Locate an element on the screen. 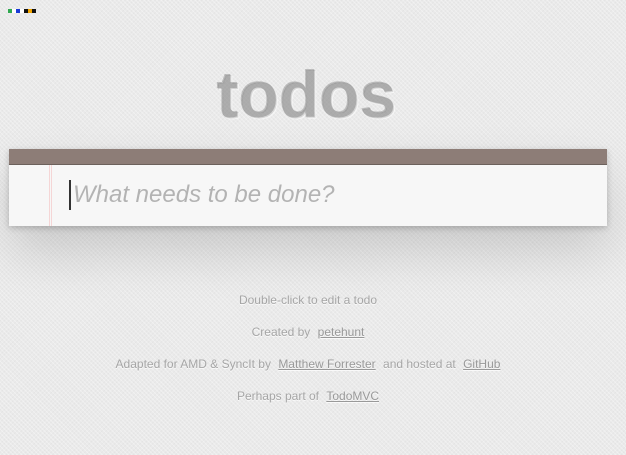  github-link: GitHub is located at coordinates (481, 364).